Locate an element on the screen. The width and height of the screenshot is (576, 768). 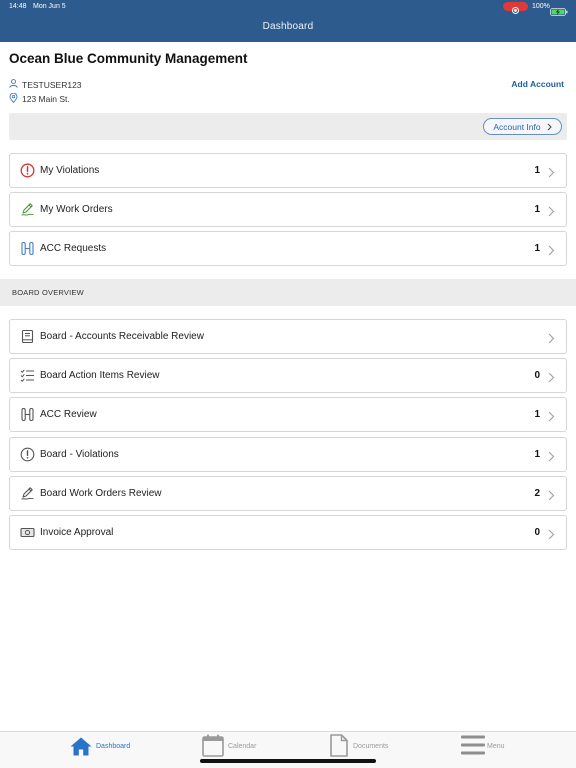
invoice-approval-row: Invoice Approval 0 is located at coordinates (288, 532).